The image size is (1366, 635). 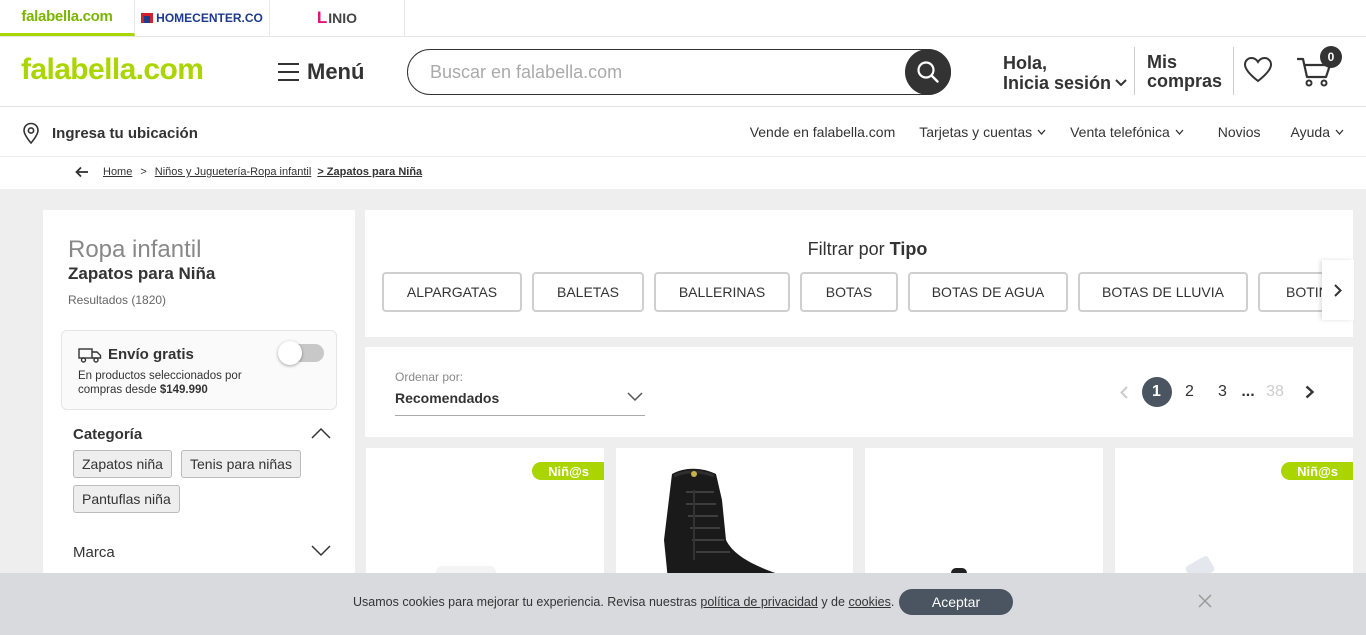 I want to click on nav-help-link: Ayuda, so click(x=1317, y=132).